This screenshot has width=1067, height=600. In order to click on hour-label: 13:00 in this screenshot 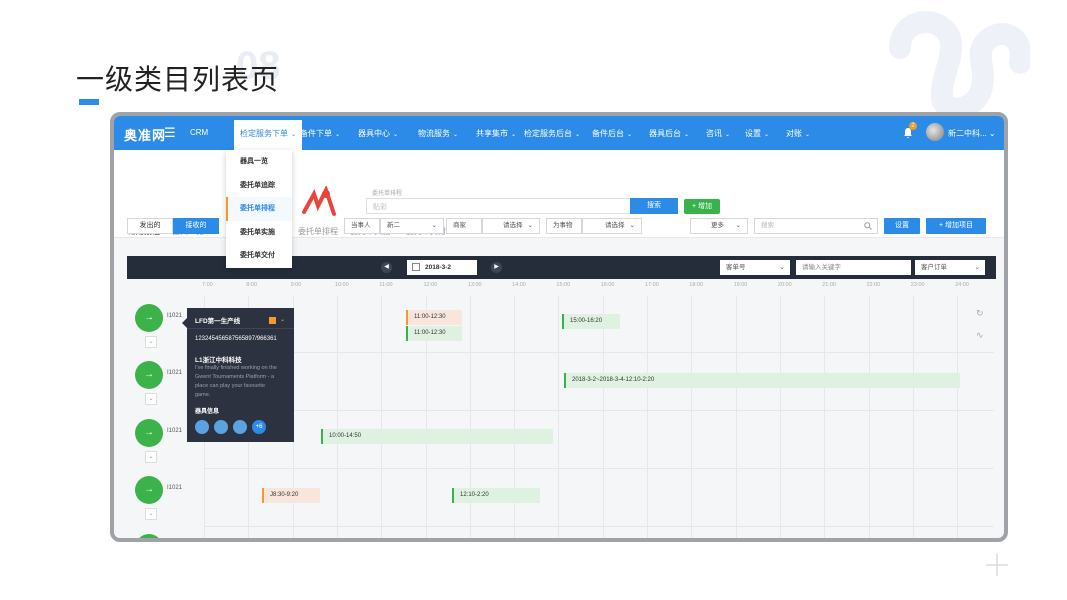, I will do `click(474, 285)`.